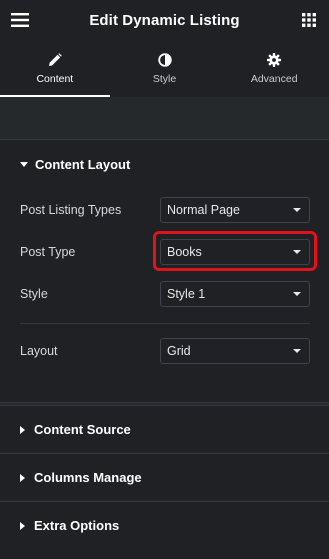 The width and height of the screenshot is (329, 559). What do you see at coordinates (164, 118) in the screenshot?
I see `panel-spacer` at bounding box center [164, 118].